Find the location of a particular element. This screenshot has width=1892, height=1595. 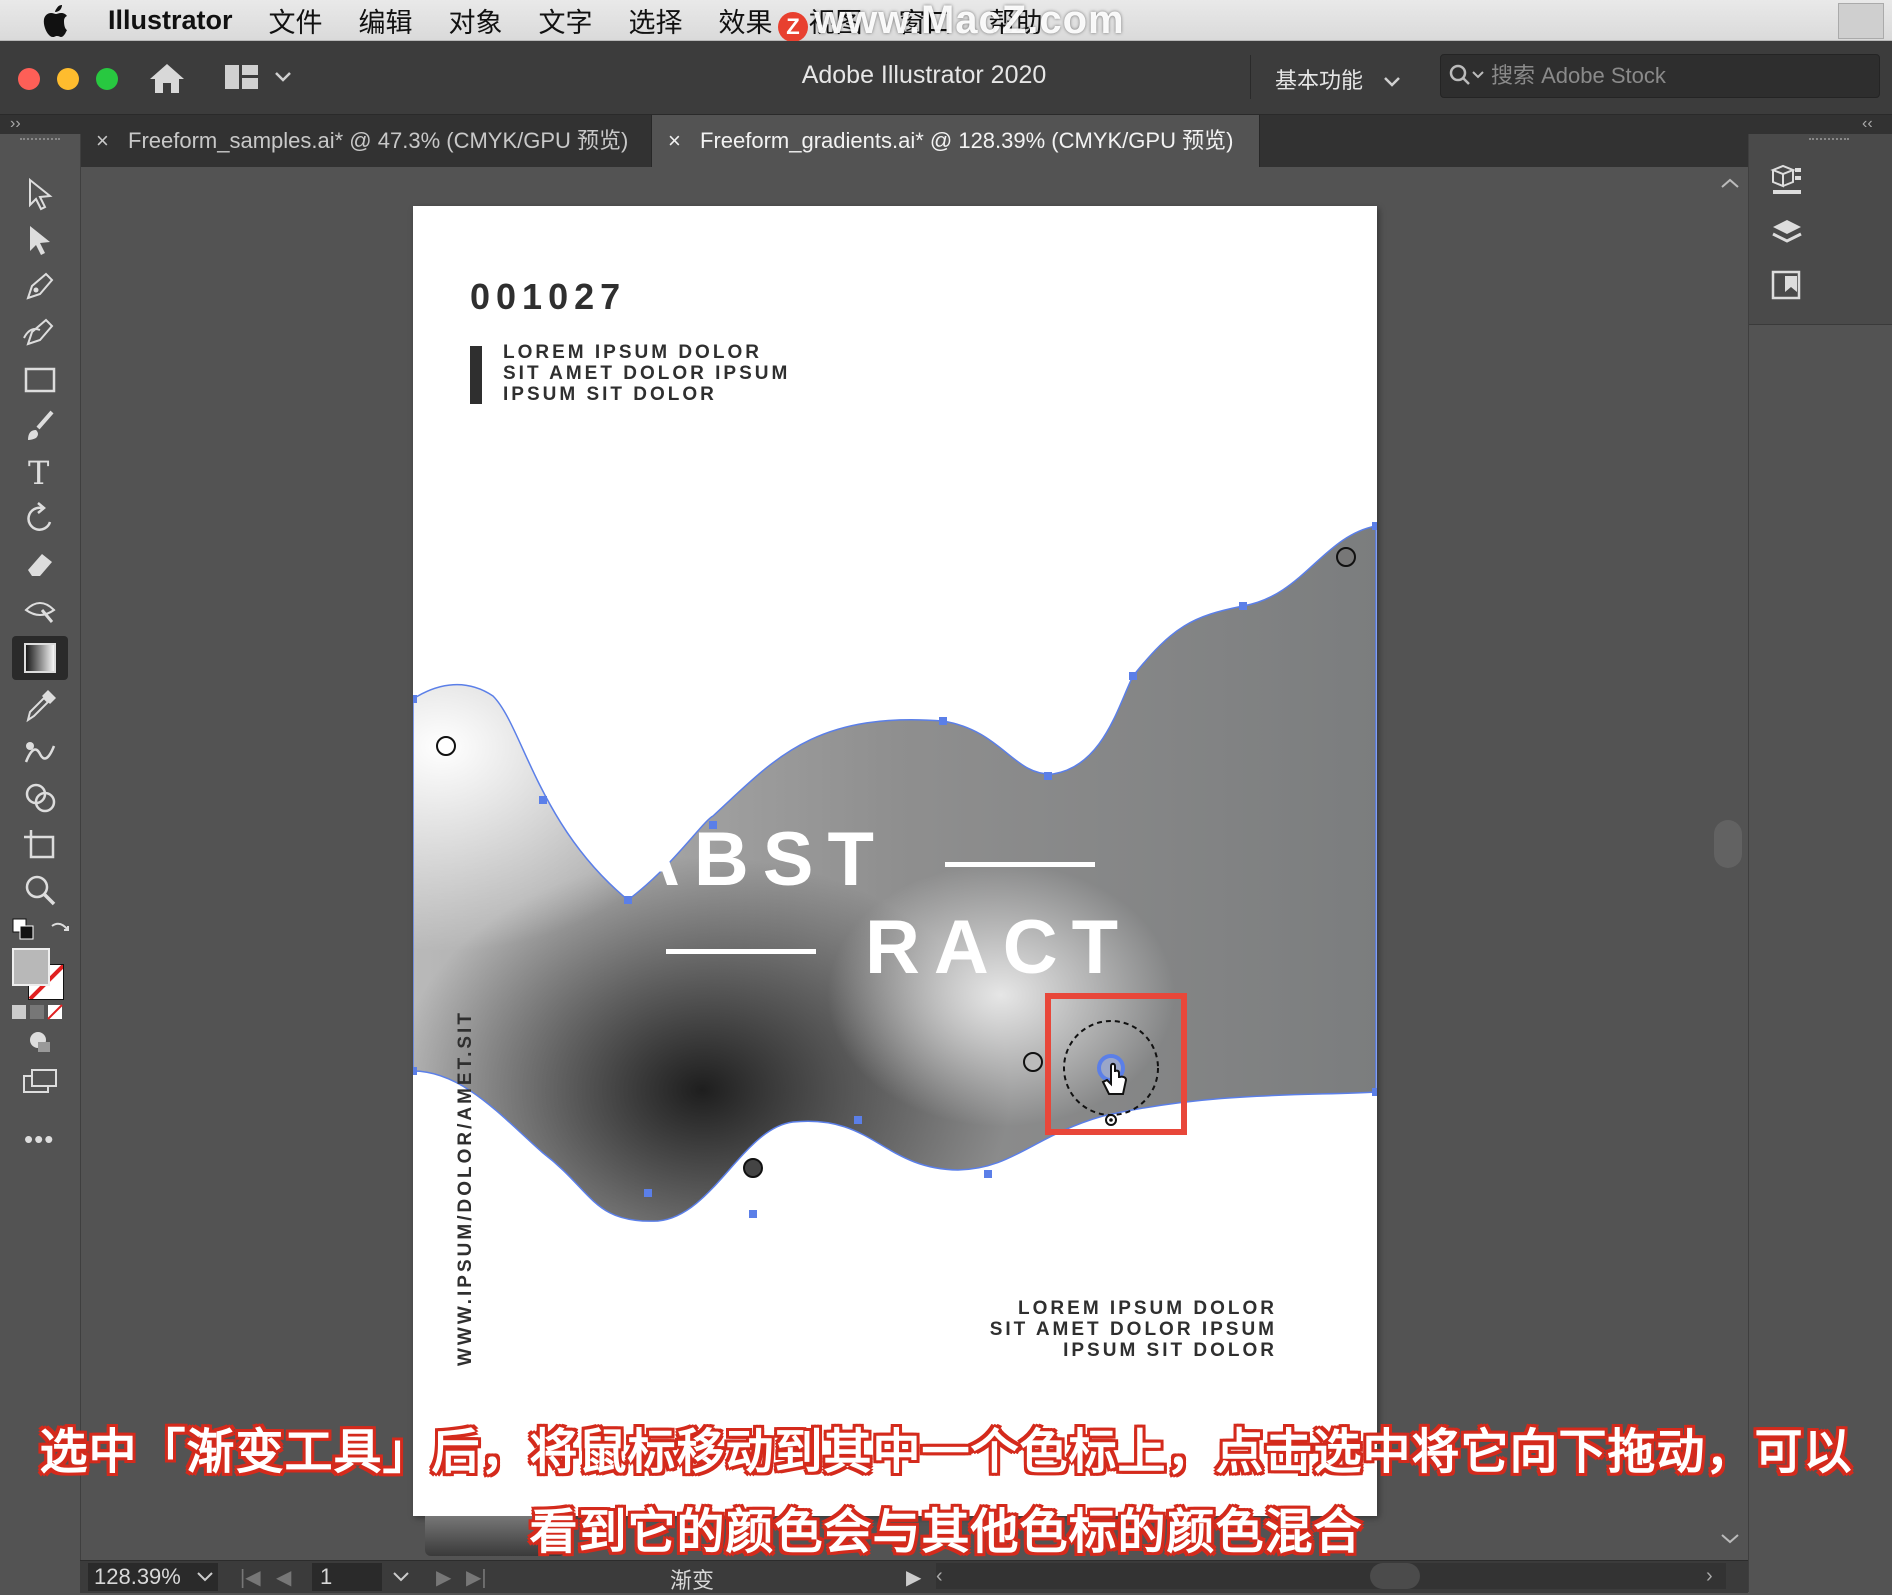

scroll-left-icon: ‹ is located at coordinates (939, 1576).